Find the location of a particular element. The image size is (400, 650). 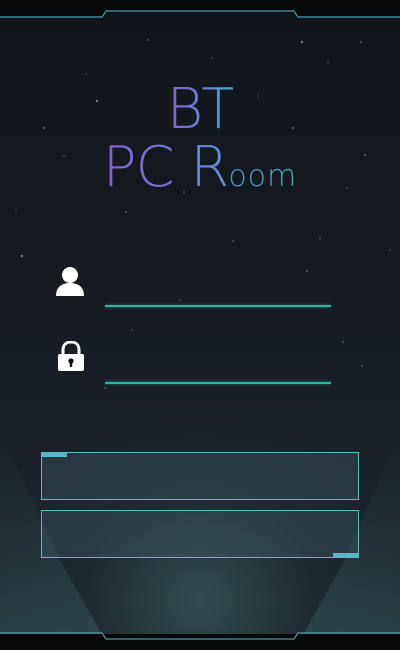

top-frame is located at coordinates (200, 10).